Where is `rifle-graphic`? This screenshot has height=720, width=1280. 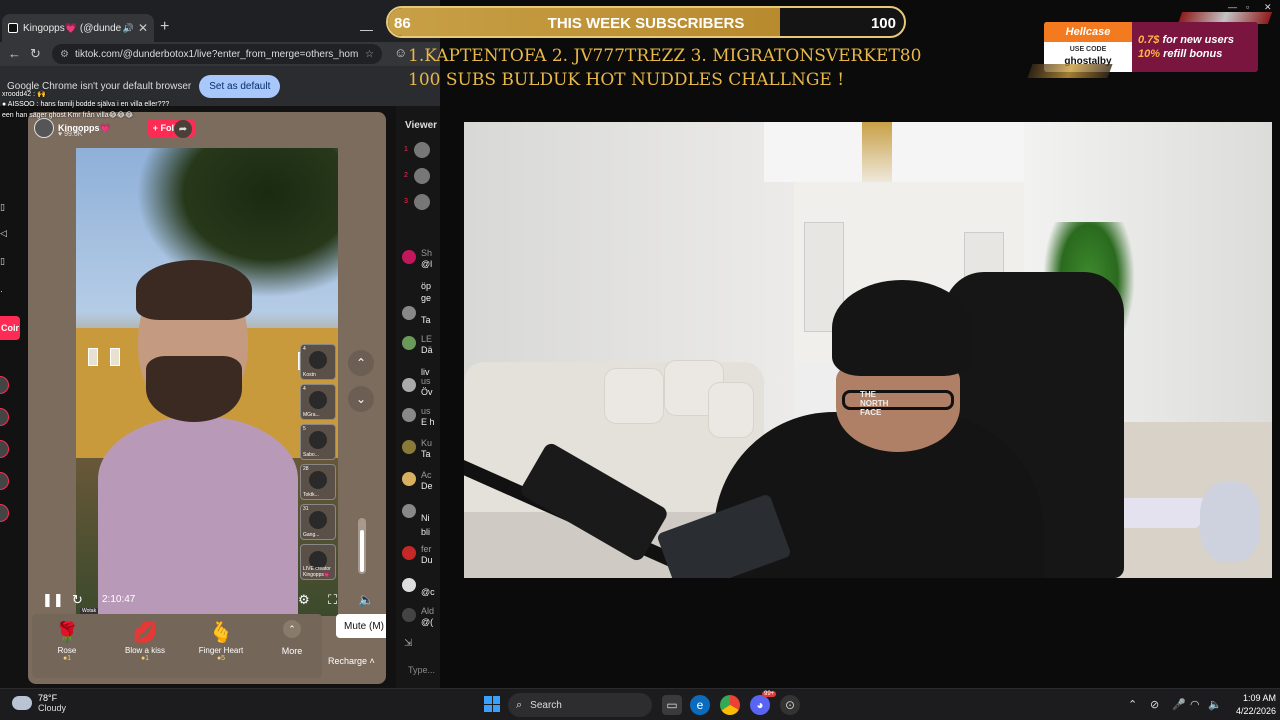 rifle-graphic is located at coordinates (1070, 71).